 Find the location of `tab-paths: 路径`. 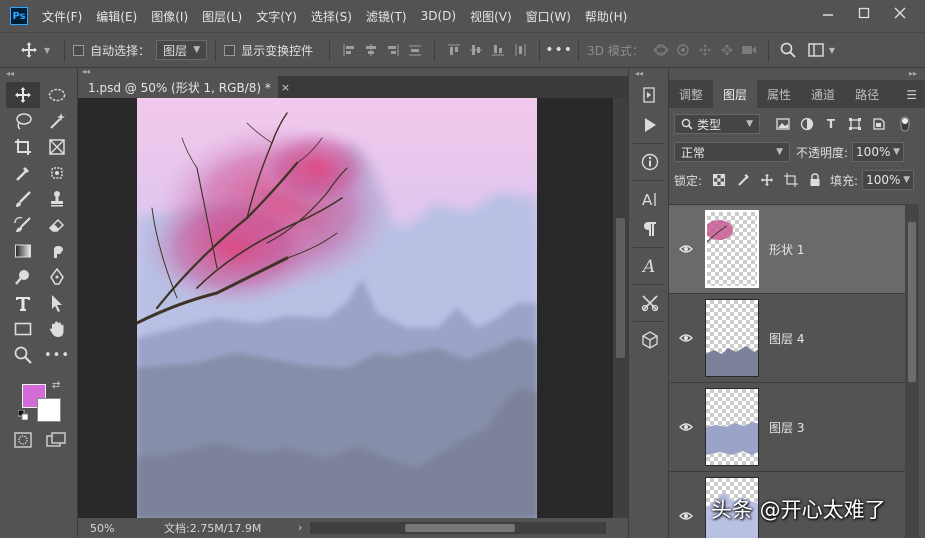

tab-paths: 路径 is located at coordinates (867, 94).